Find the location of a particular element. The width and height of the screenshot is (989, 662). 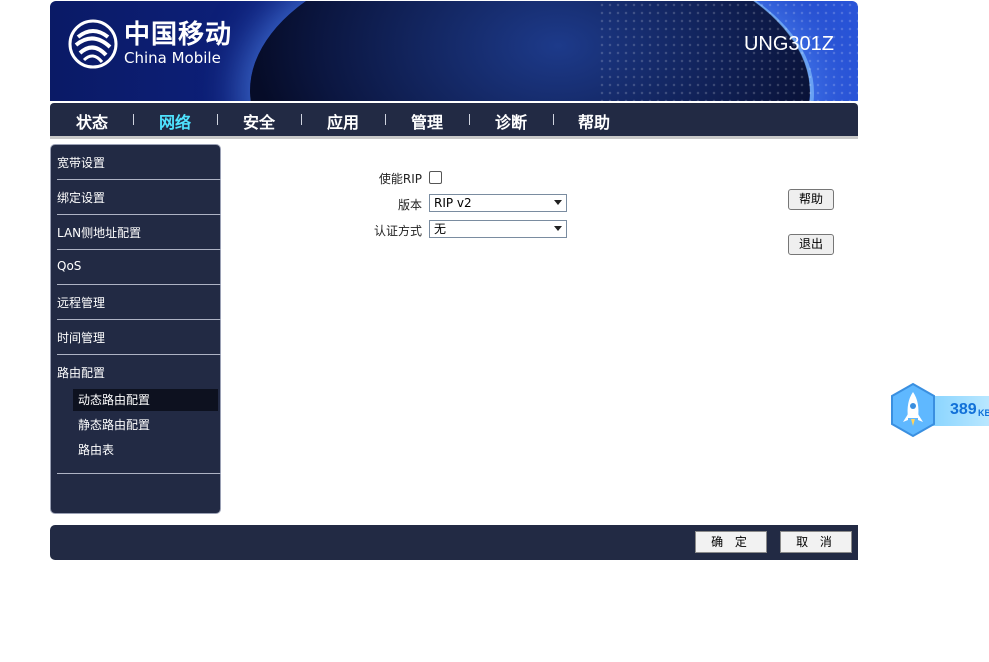

logo-chinese-text: 中国移动 is located at coordinates (178, 35).